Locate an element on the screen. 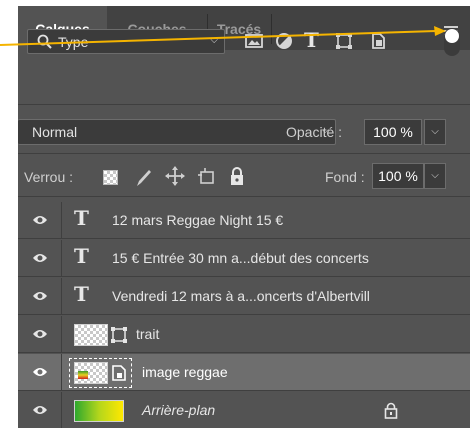  layer-row: T 12 mars Reggae Night 15 € is located at coordinates (244, 220).